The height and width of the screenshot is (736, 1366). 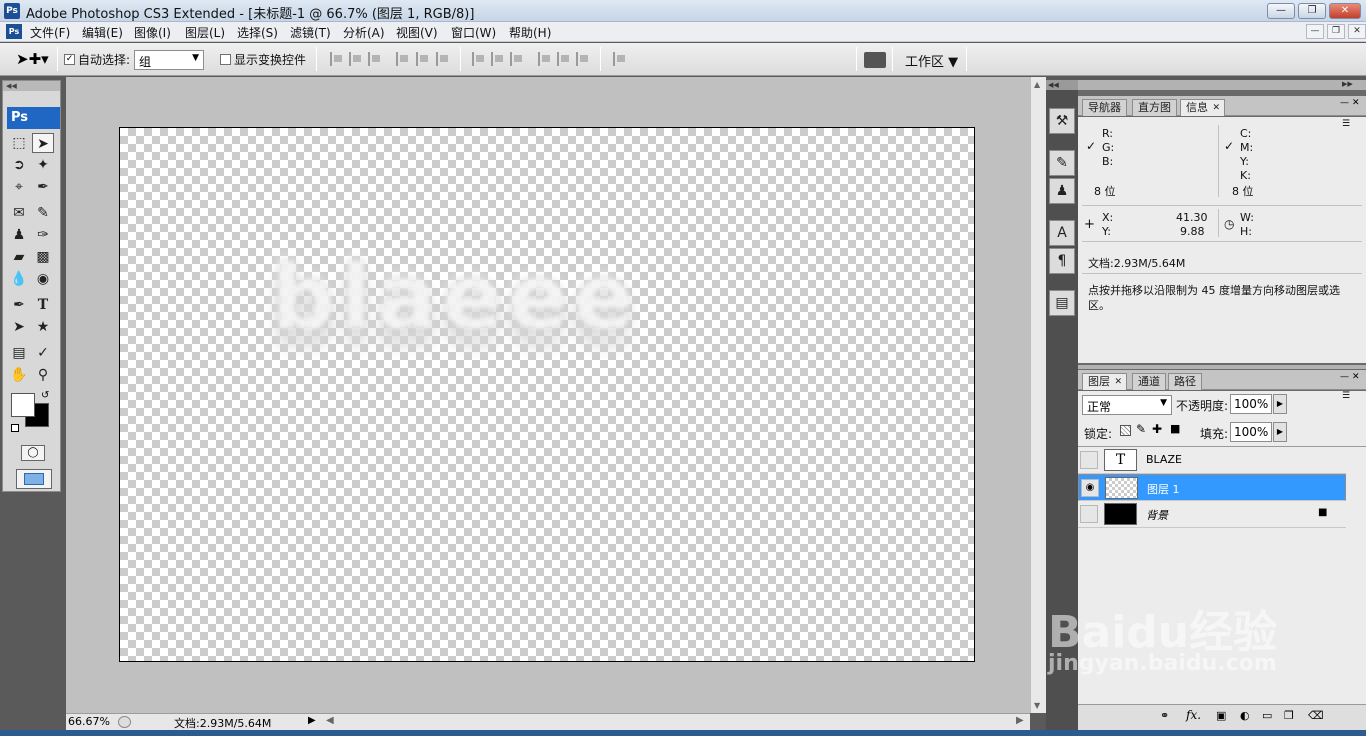 I want to click on align-vcenter-icon, so click(x=356, y=59).